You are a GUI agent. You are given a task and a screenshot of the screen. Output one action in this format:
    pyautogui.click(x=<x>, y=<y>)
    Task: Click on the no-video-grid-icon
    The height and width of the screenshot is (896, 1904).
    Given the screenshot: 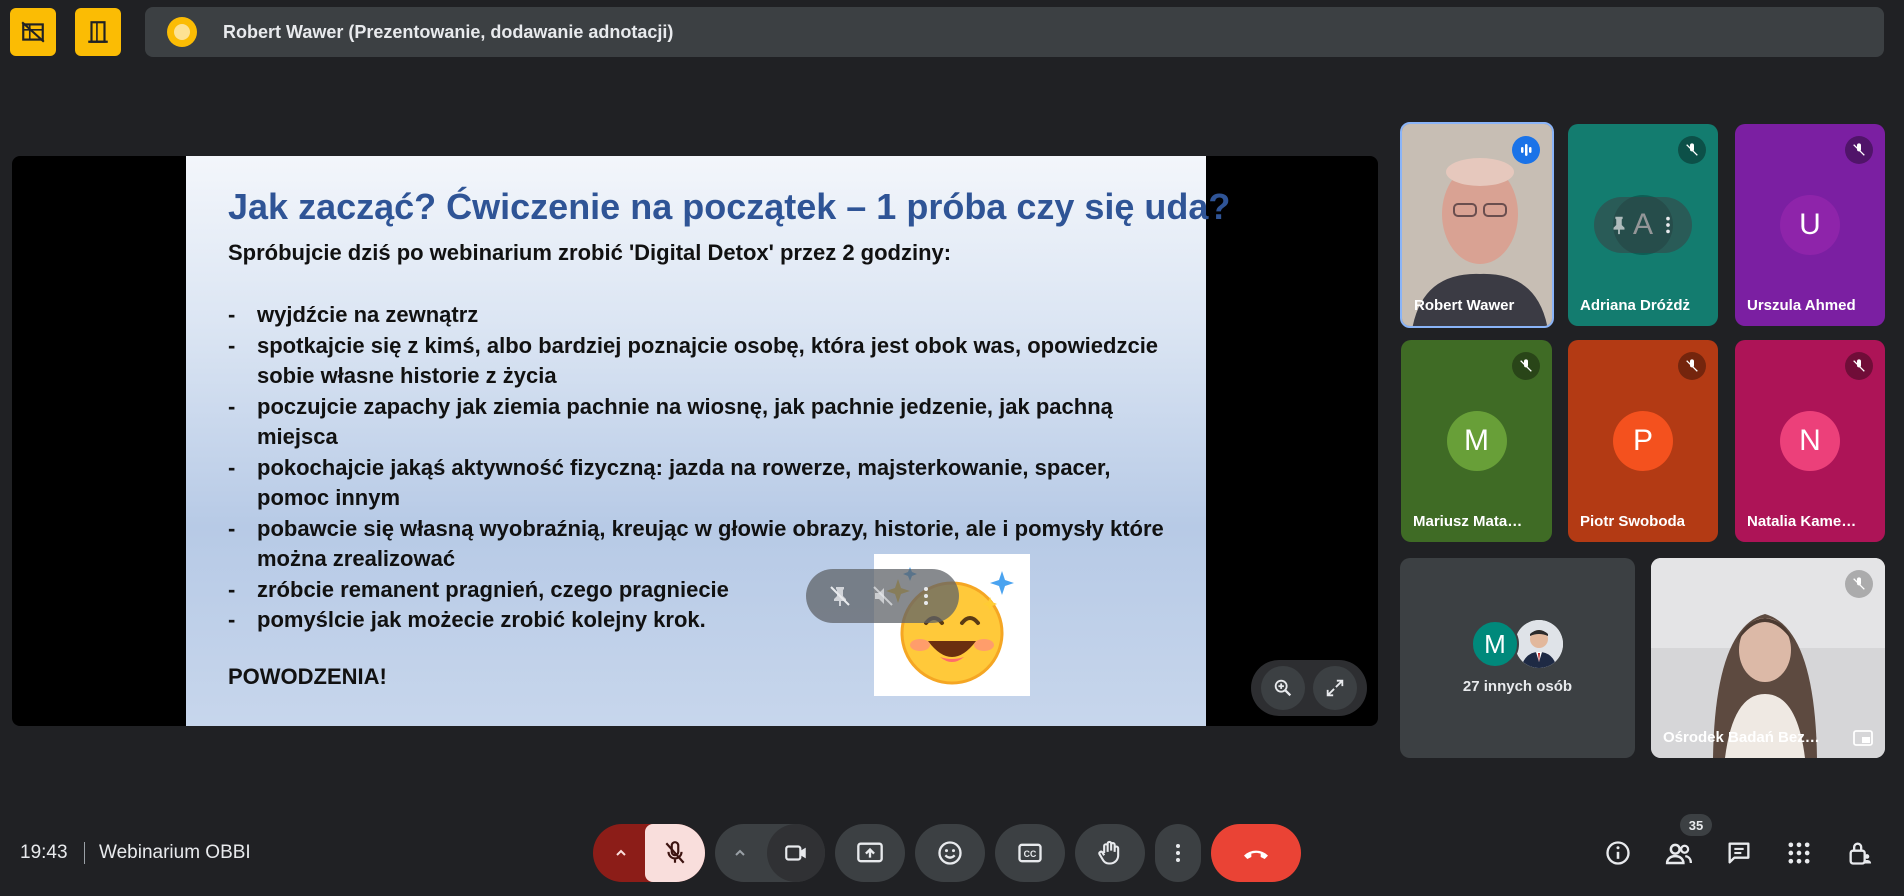 What is the action you would take?
    pyautogui.click(x=33, y=32)
    